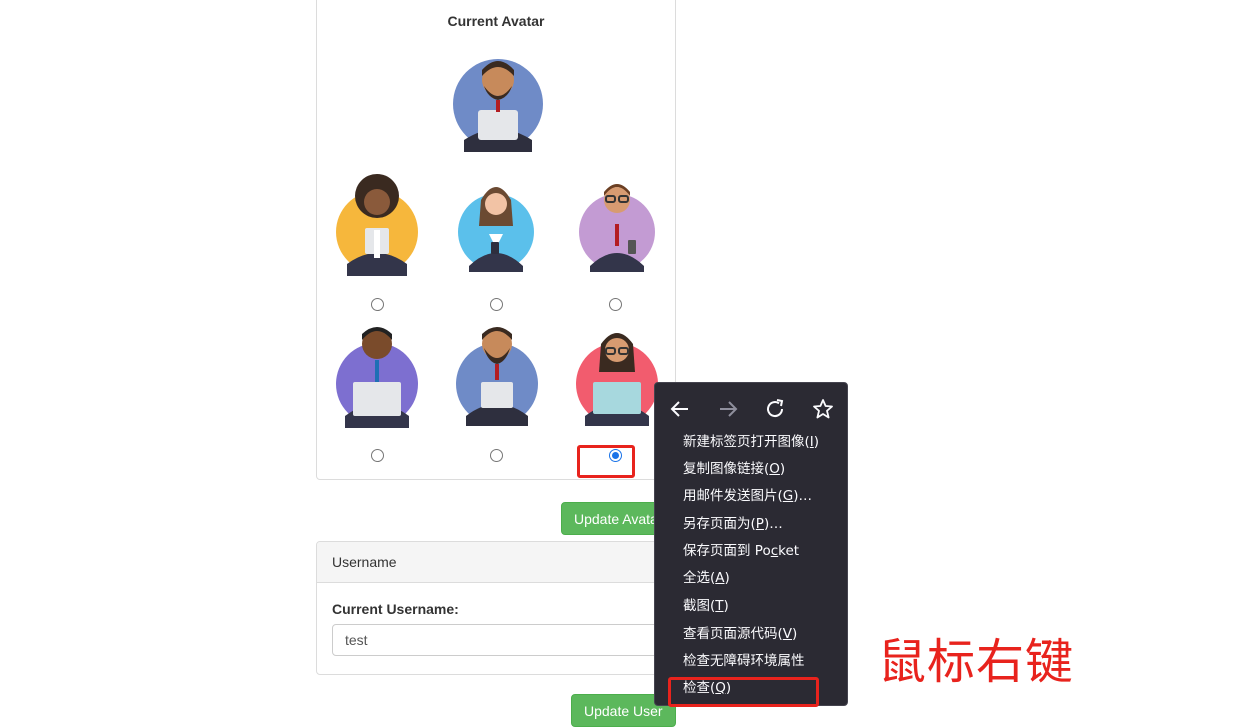  What do you see at coordinates (823, 409) in the screenshot?
I see `bookmark-star-icon` at bounding box center [823, 409].